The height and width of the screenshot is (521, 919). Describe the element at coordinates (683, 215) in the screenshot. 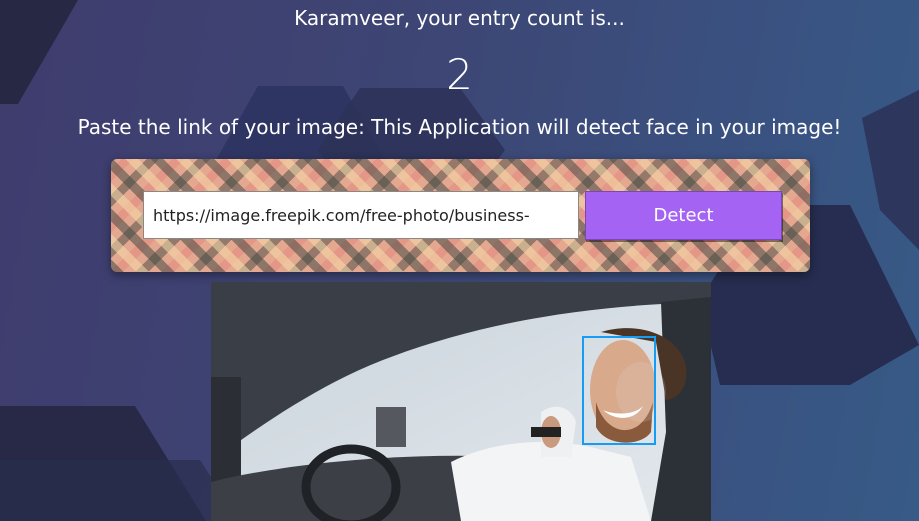

I see `detect-button: Detect` at that location.